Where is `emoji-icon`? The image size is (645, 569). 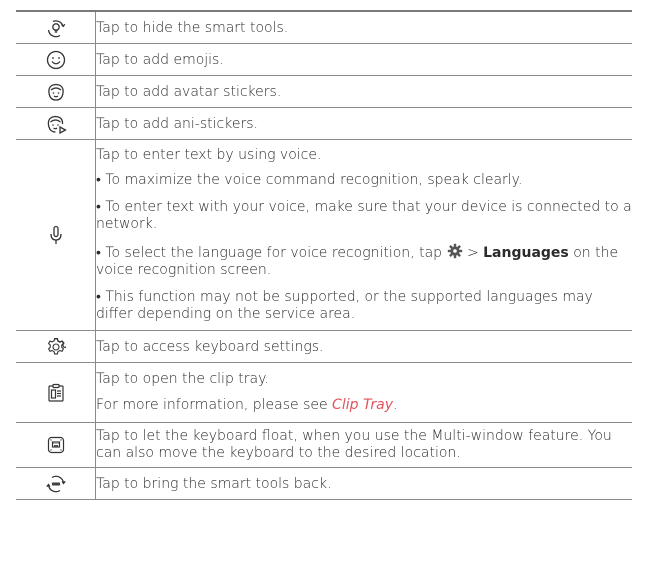 emoji-icon is located at coordinates (55, 59).